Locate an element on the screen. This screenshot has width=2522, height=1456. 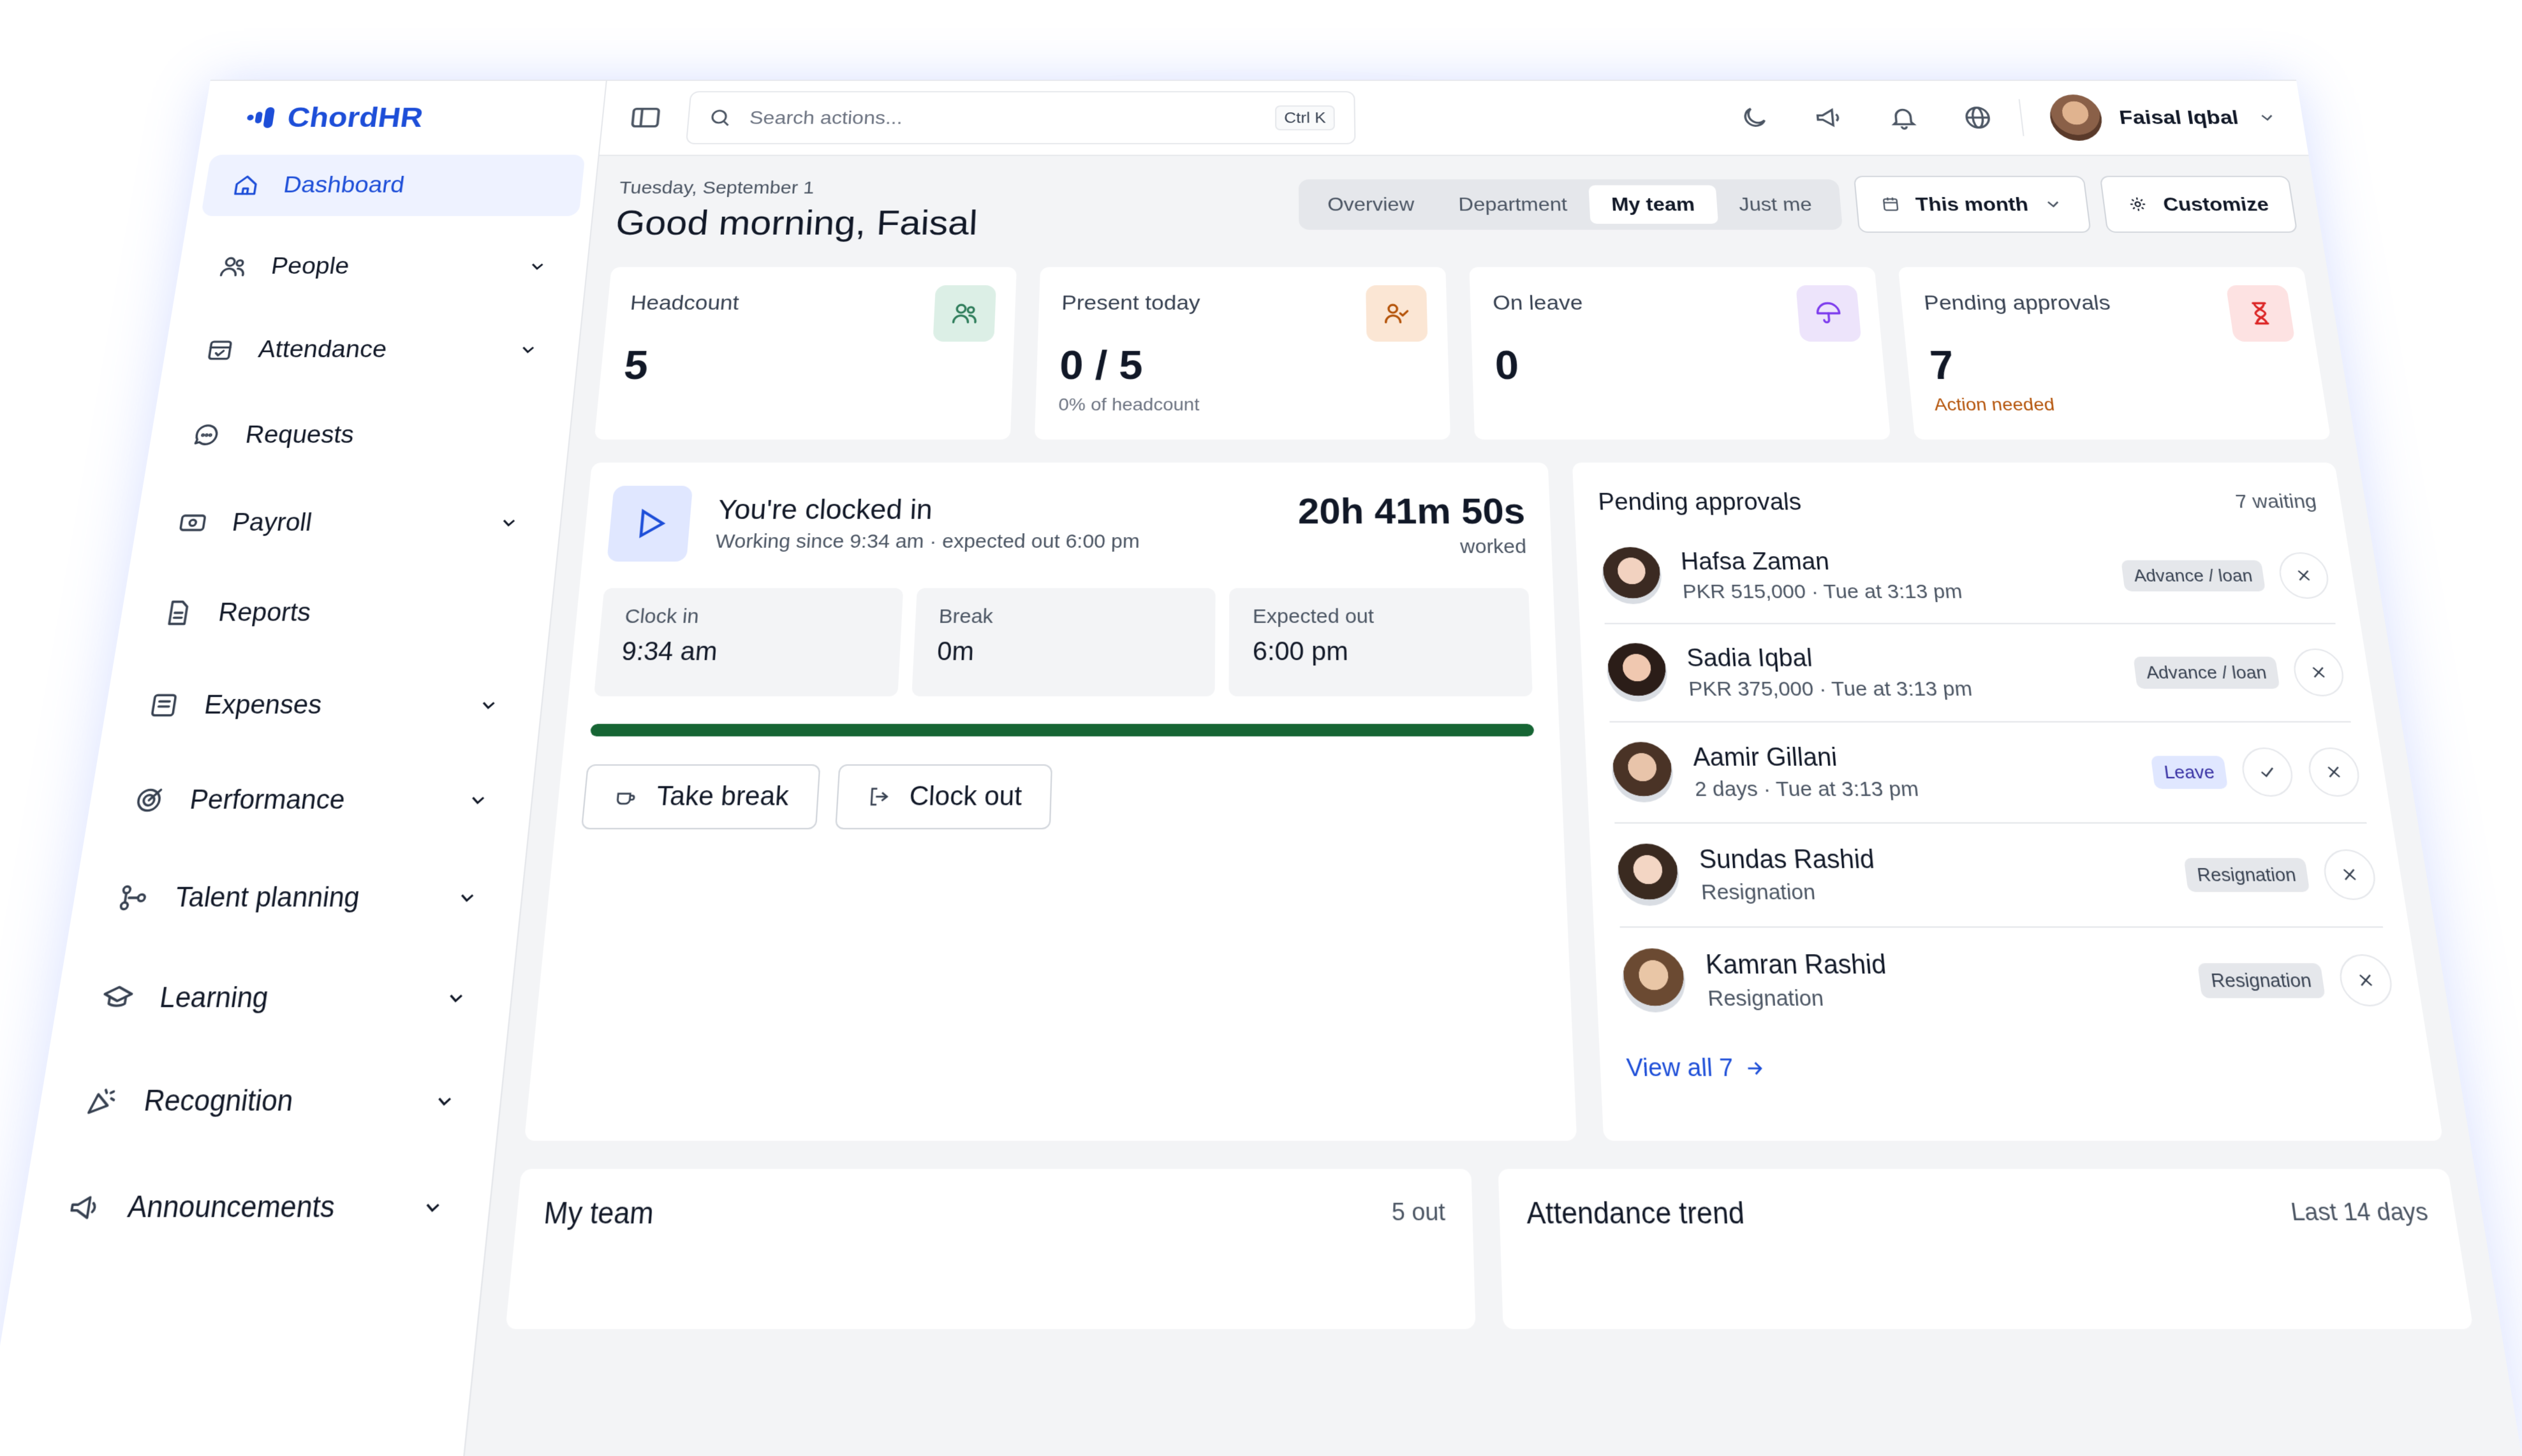
sidebar-item-label: Attendance is located at coordinates (387, 349).